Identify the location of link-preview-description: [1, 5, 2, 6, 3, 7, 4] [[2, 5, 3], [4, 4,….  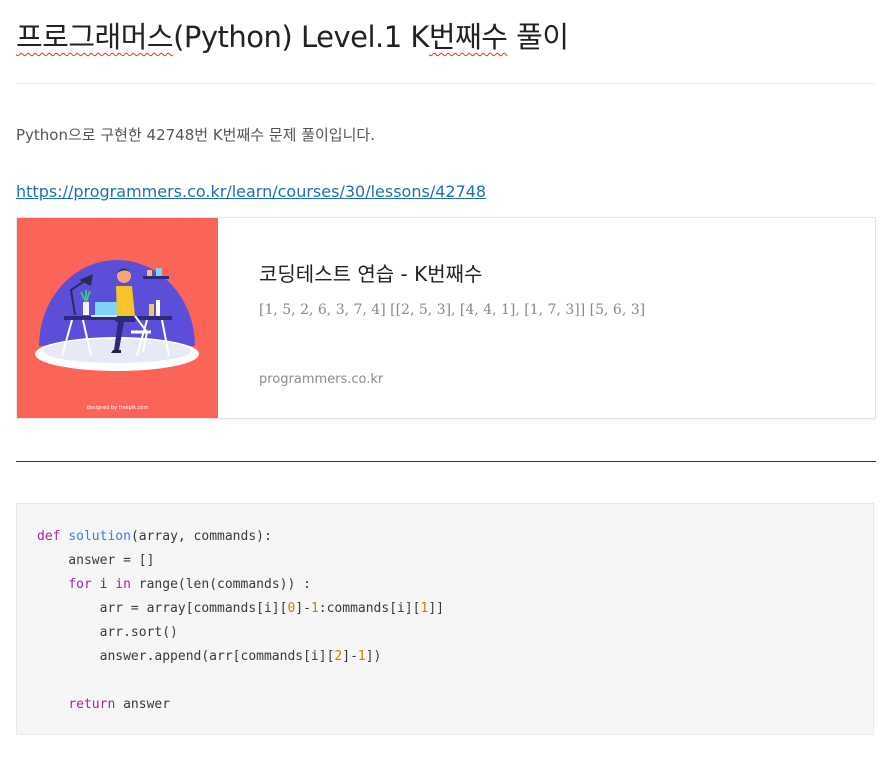
(452, 310).